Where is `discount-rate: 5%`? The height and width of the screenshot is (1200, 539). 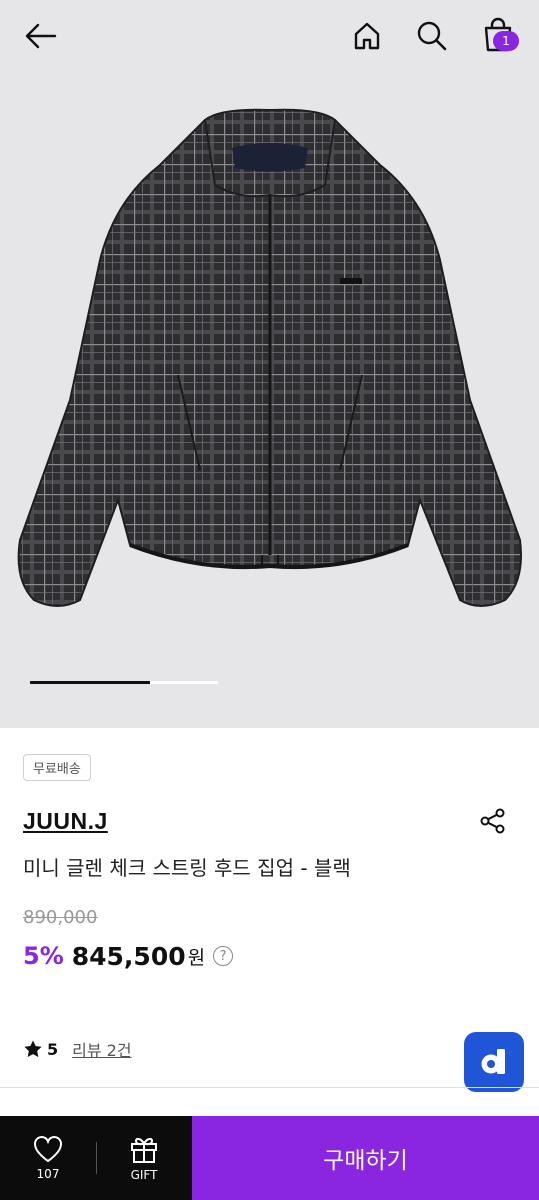
discount-rate: 5% is located at coordinates (43, 956).